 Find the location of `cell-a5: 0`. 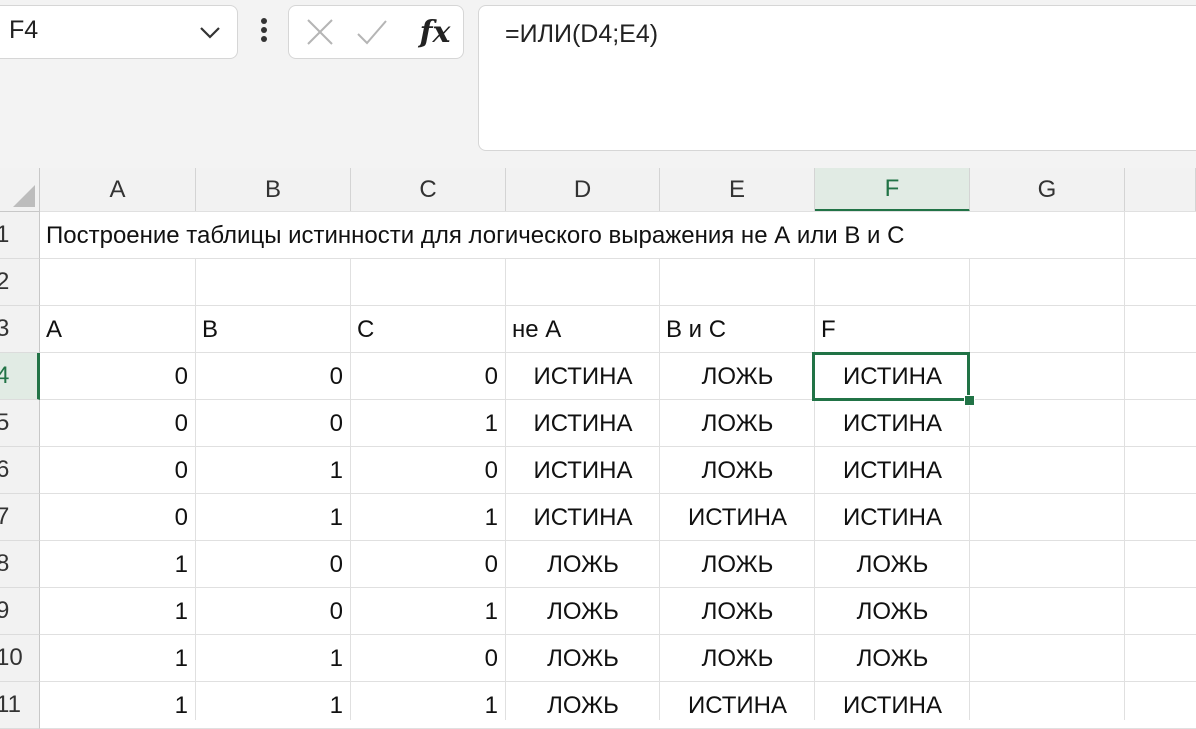

cell-a5: 0 is located at coordinates (118, 423).